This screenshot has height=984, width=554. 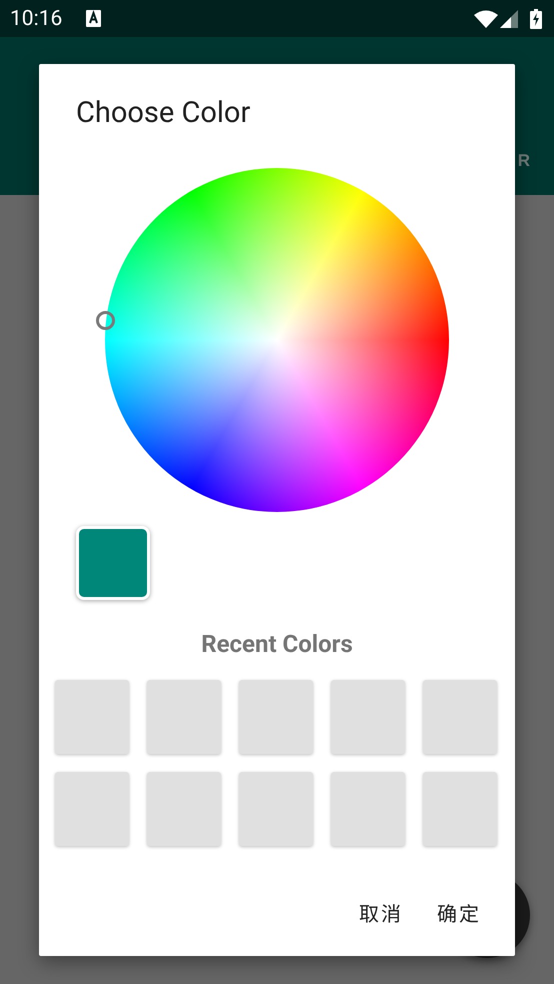 What do you see at coordinates (163, 113) in the screenshot?
I see `dialog-title: Choose Color` at bounding box center [163, 113].